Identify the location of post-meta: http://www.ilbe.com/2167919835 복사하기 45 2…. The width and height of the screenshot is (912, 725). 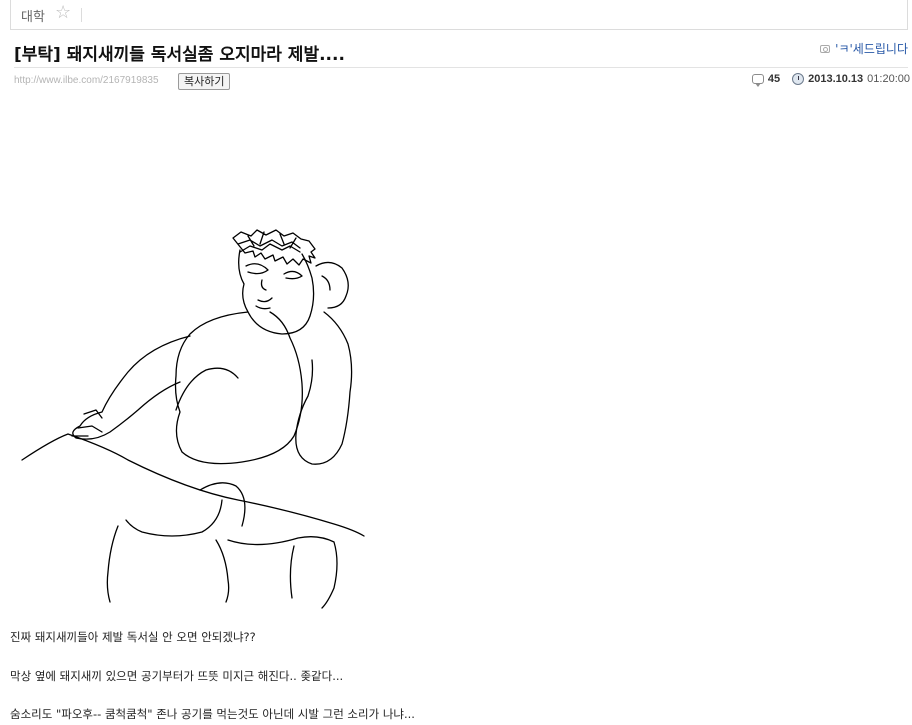
(462, 82).